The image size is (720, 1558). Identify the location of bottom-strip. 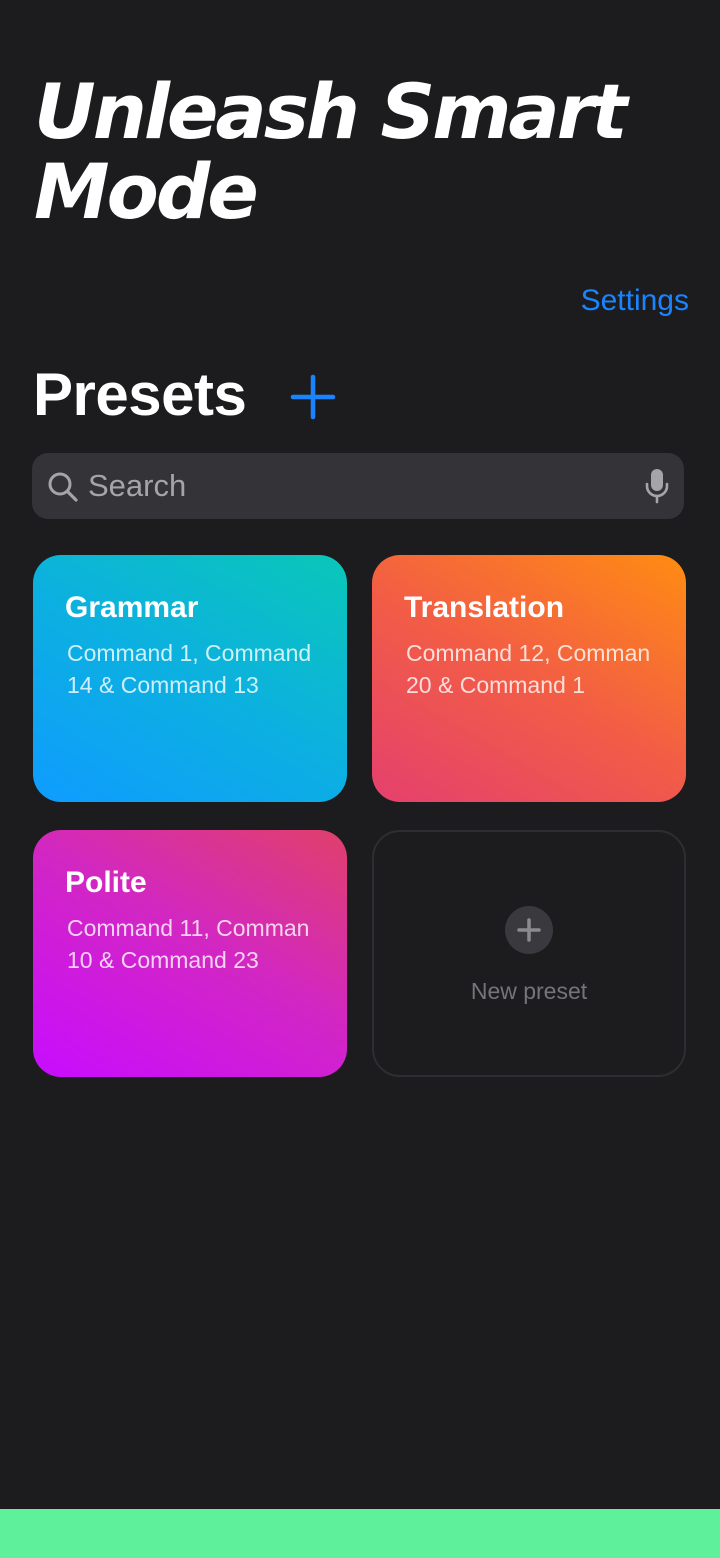
(360, 1533).